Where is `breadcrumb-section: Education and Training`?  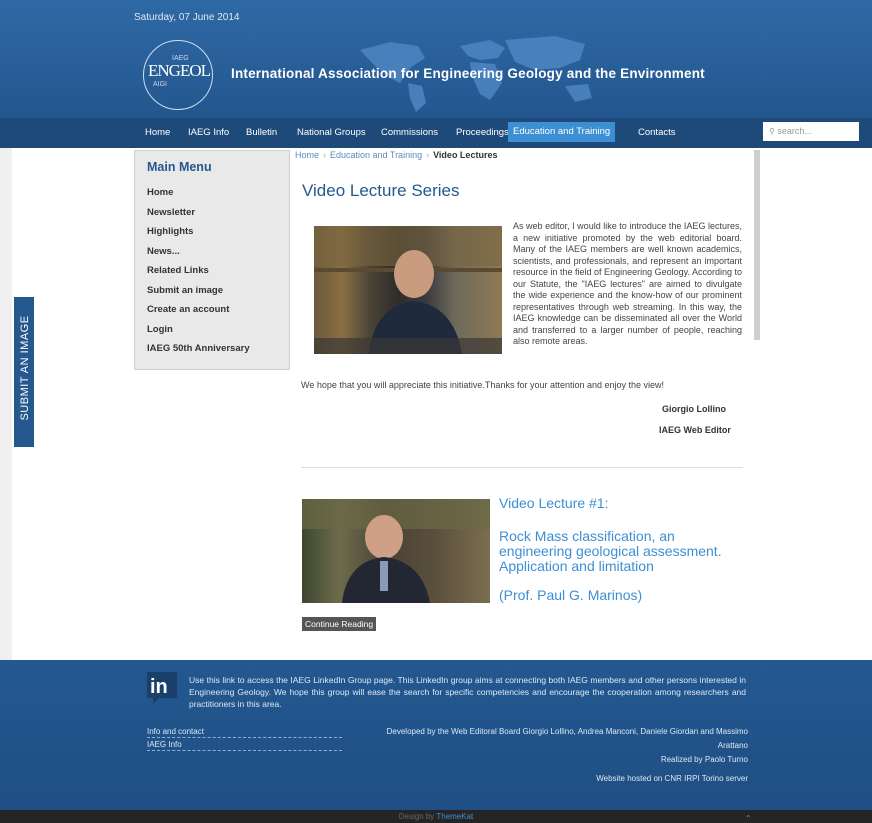
breadcrumb-section: Education and Training is located at coordinates (376, 155).